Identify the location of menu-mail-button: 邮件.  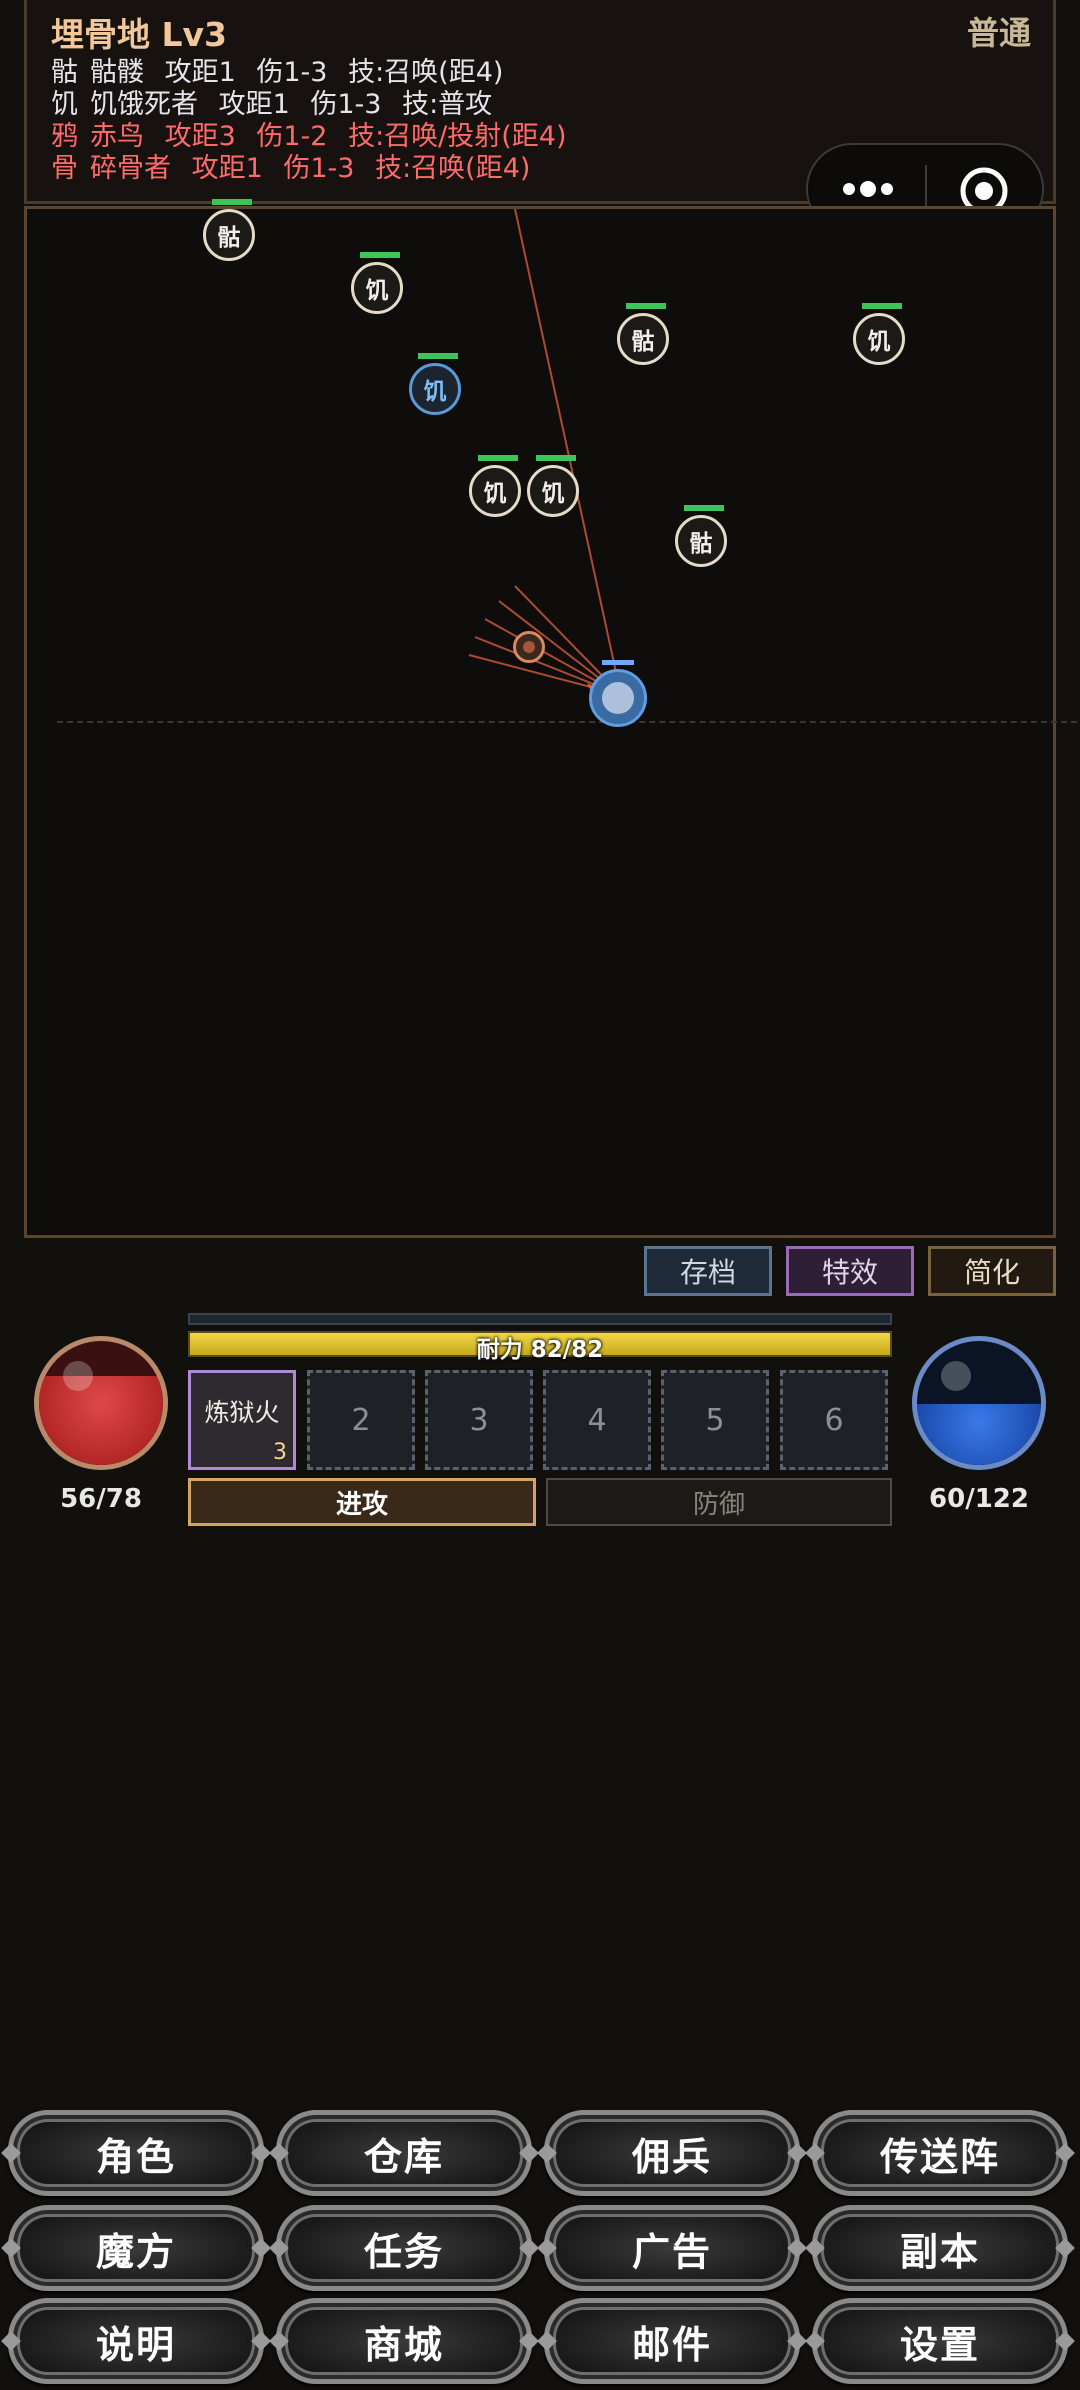
(672, 2341).